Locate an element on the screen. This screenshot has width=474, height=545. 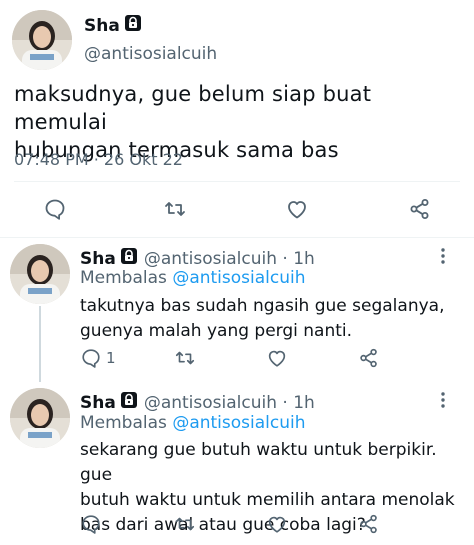
reply-count: 1 is located at coordinates (111, 358).